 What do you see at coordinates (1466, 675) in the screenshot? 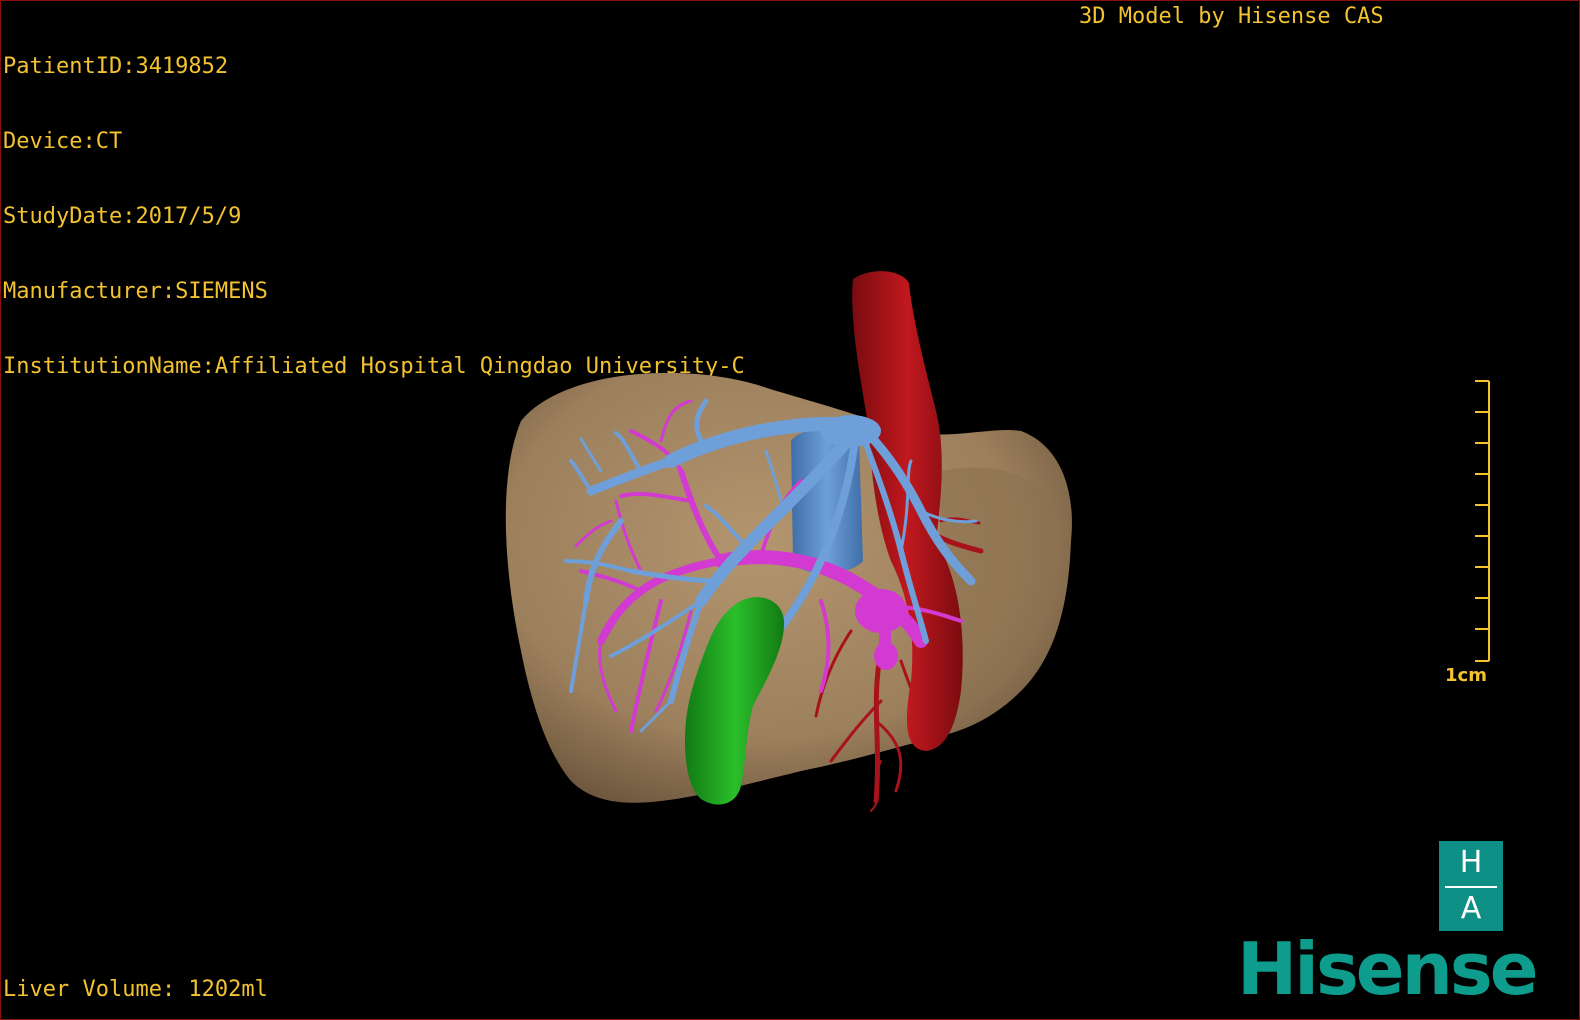
I see `scale-label: 1cm` at bounding box center [1466, 675].